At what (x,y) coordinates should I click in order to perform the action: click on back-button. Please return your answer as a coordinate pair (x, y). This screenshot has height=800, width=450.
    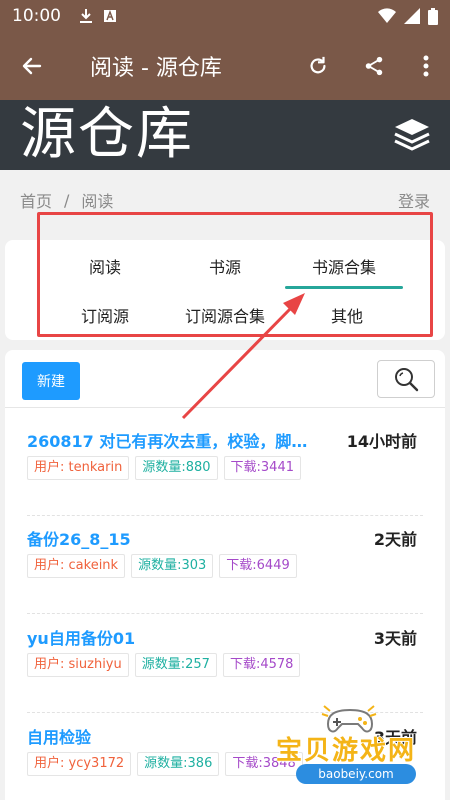
    Looking at the image, I should click on (32, 66).